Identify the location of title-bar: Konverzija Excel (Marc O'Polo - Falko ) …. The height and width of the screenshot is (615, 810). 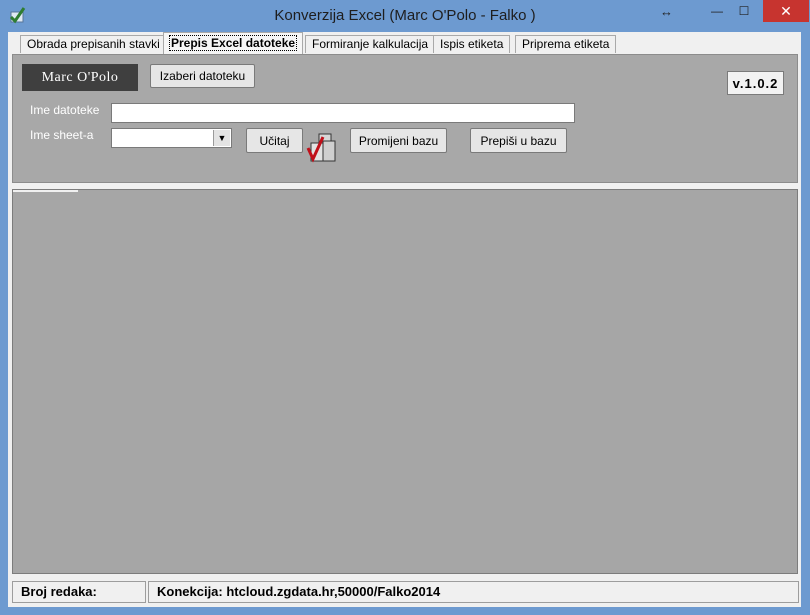
(405, 16).